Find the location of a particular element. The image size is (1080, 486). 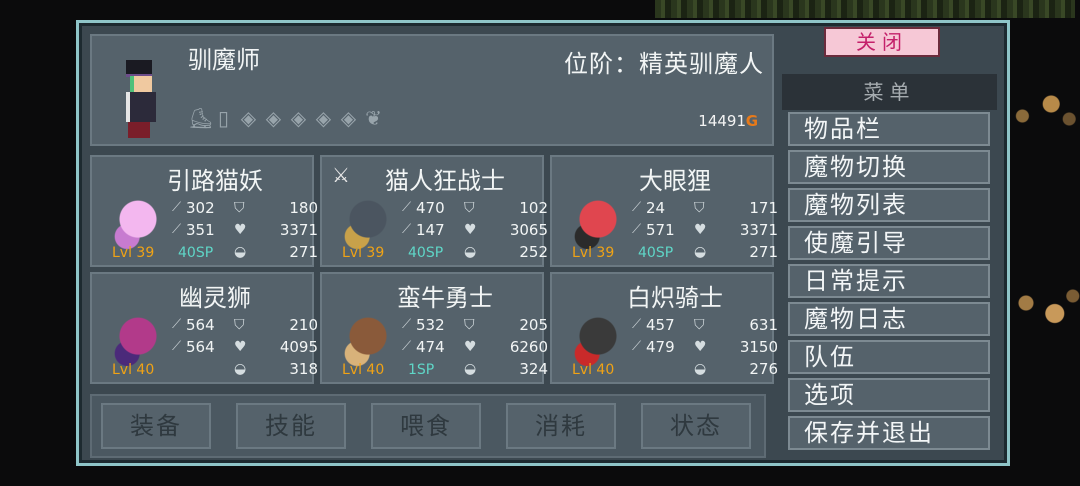

food-value: 324 is located at coordinates (533, 369).